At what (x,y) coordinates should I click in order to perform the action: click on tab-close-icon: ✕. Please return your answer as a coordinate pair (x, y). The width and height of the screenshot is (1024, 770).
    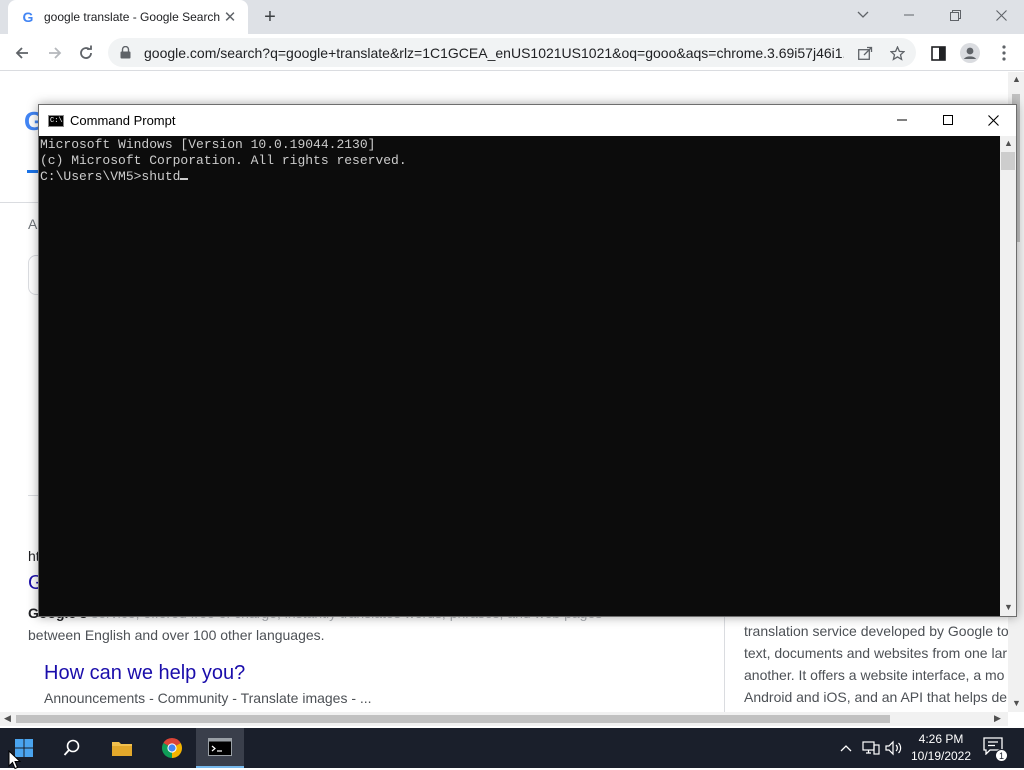
    Looking at the image, I should click on (230, 17).